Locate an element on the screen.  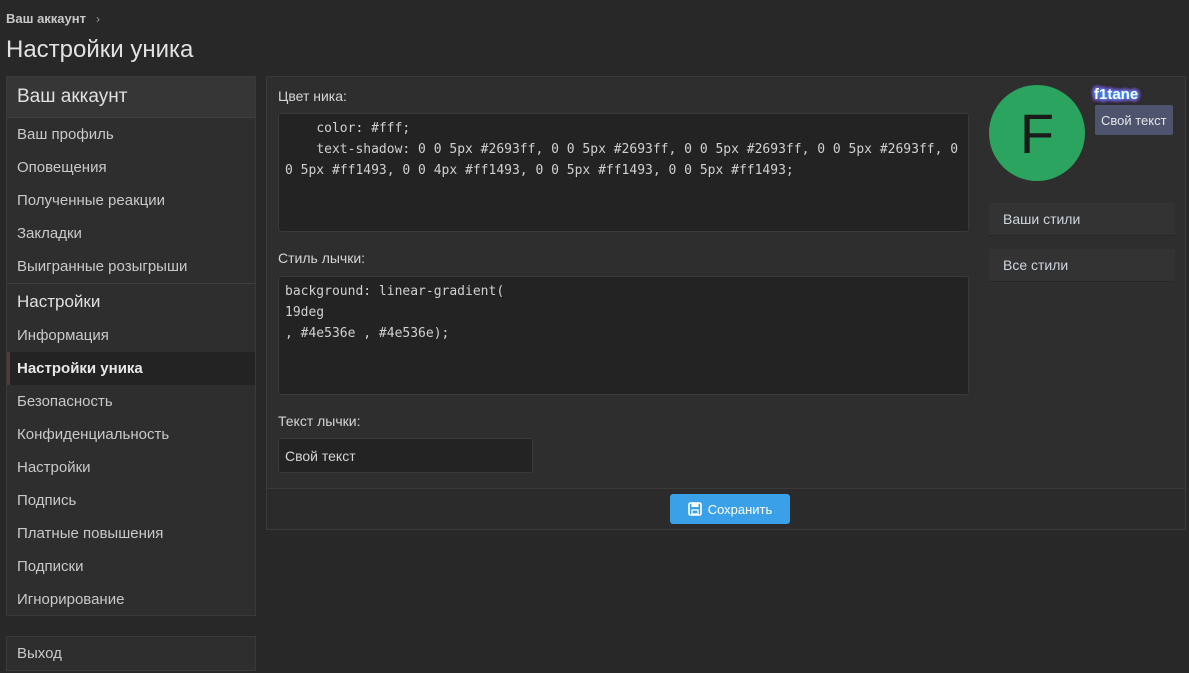
breadcrumb: Ваш аккаунт › is located at coordinates (53, 18).